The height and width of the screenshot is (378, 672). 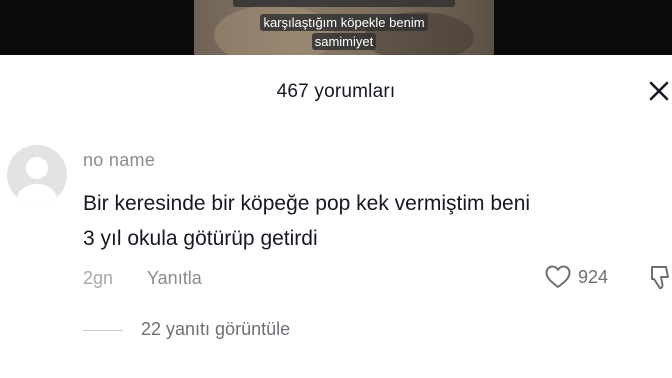 What do you see at coordinates (37, 181) in the screenshot?
I see `avatar-placeholder-icon` at bounding box center [37, 181].